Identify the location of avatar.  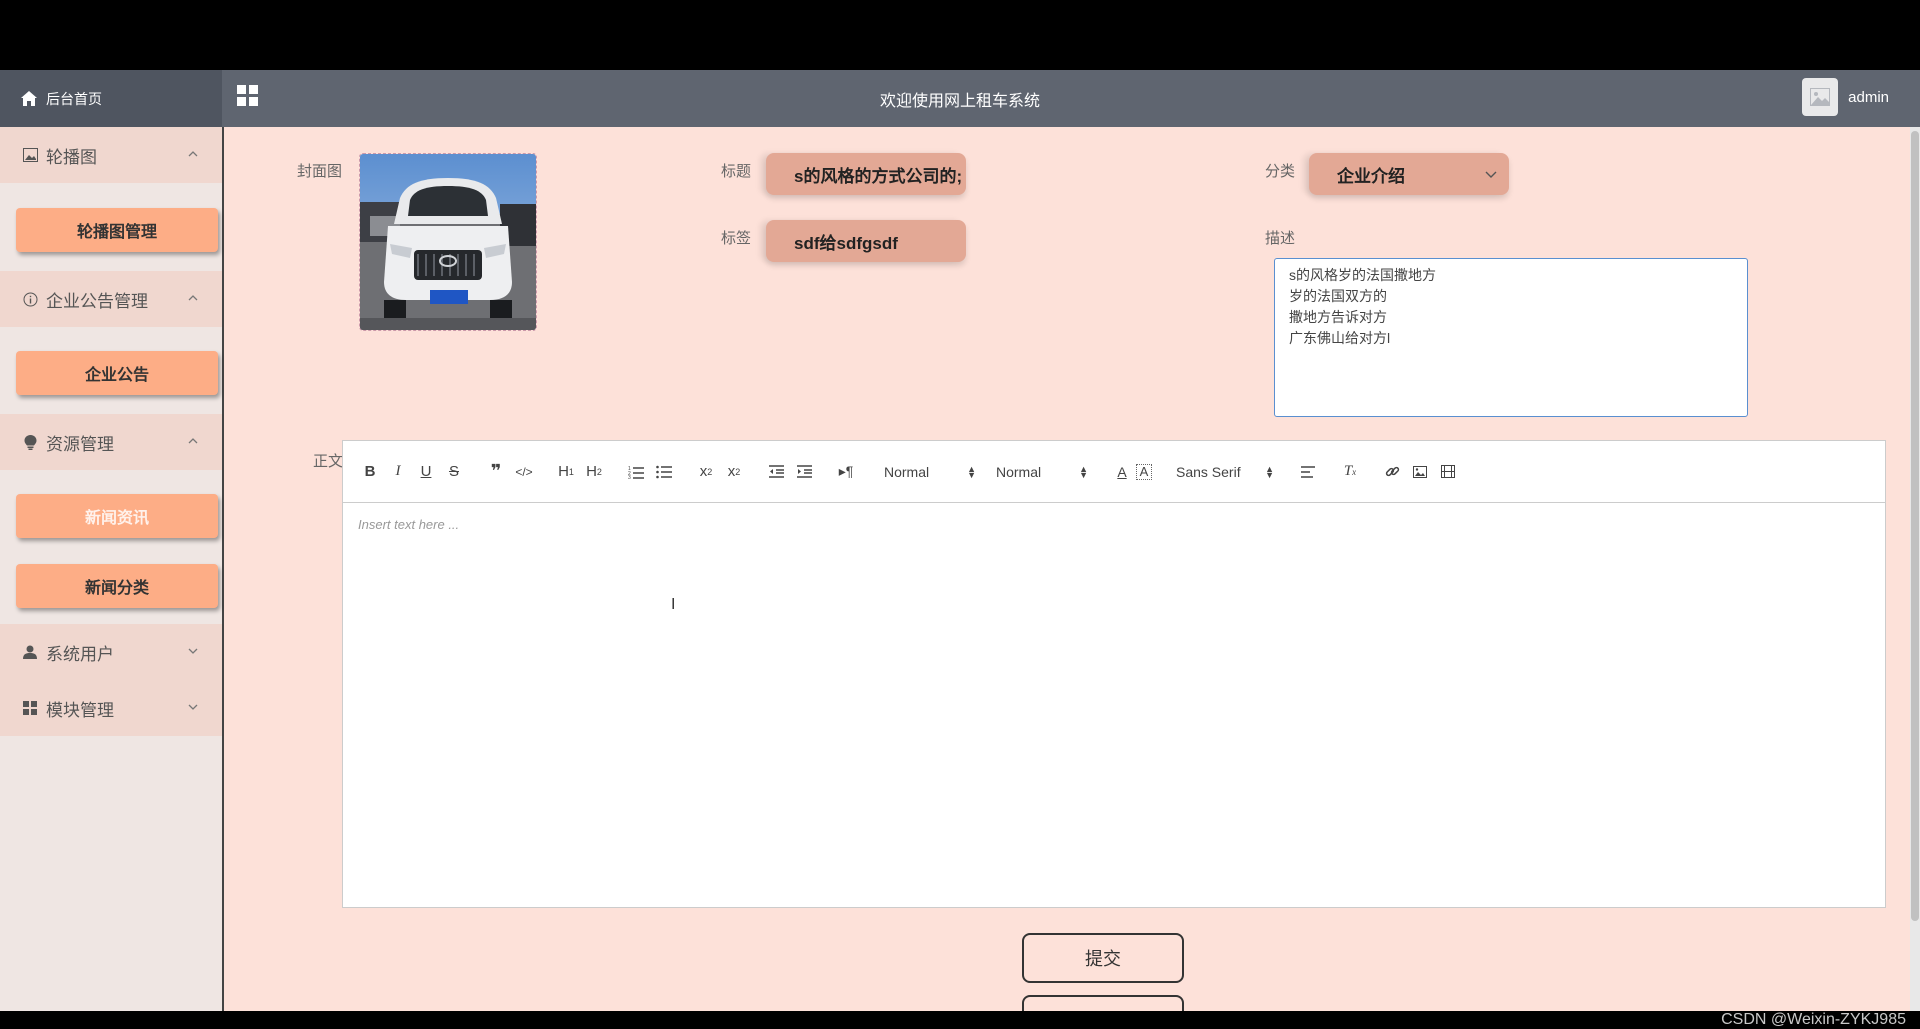
(1820, 97).